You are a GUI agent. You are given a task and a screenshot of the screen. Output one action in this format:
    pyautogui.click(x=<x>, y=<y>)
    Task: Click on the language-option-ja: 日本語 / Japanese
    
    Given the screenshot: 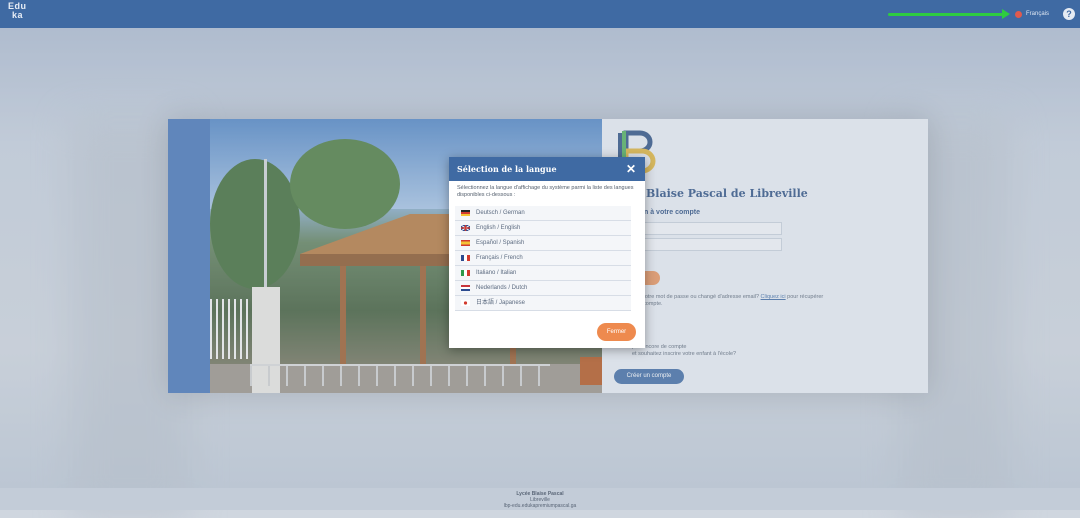 What is the action you would take?
    pyautogui.click(x=543, y=303)
    